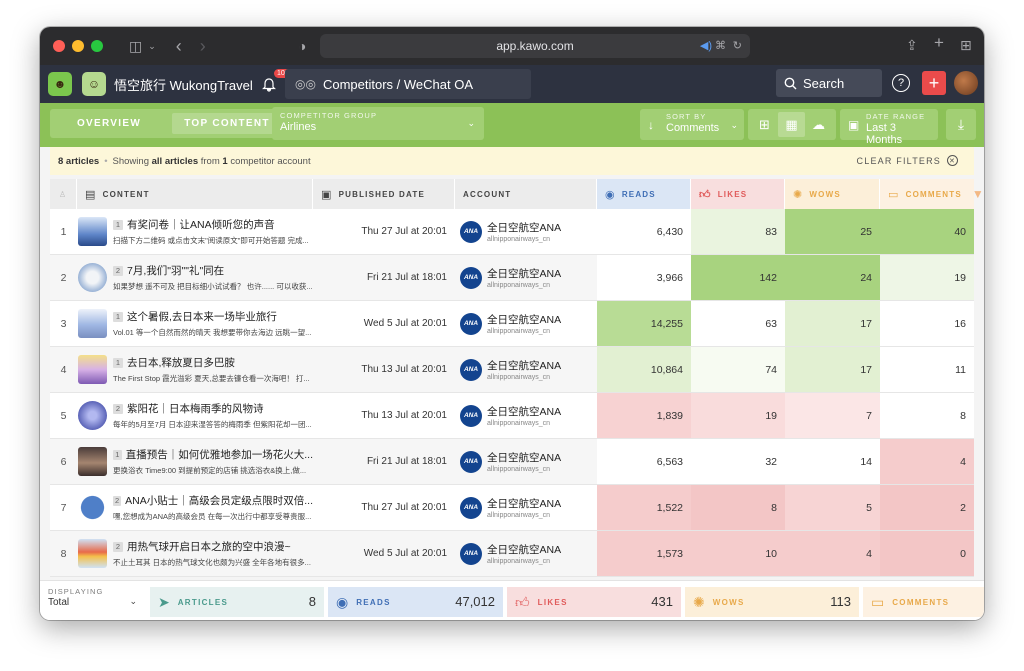 This screenshot has height=671, width=1024. Describe the element at coordinates (175, 270) in the screenshot. I see `article-title: 7月,我们"羽""礼"同在` at that location.